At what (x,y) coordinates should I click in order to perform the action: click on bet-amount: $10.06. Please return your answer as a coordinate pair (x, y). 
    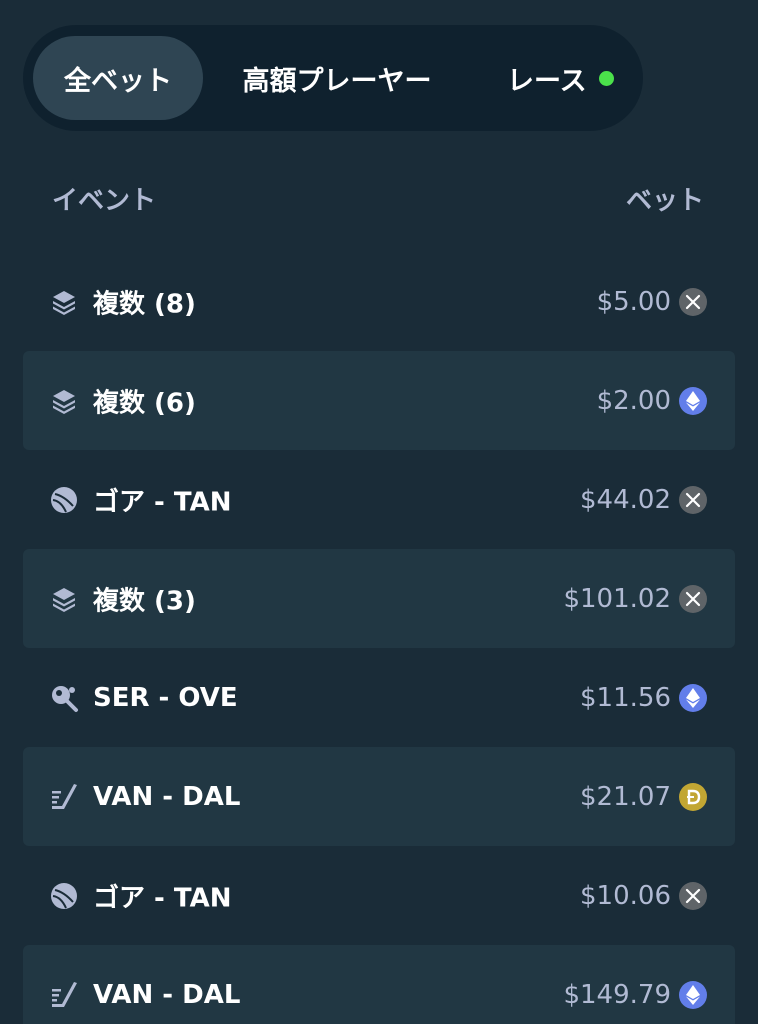
    Looking at the image, I should click on (625, 895).